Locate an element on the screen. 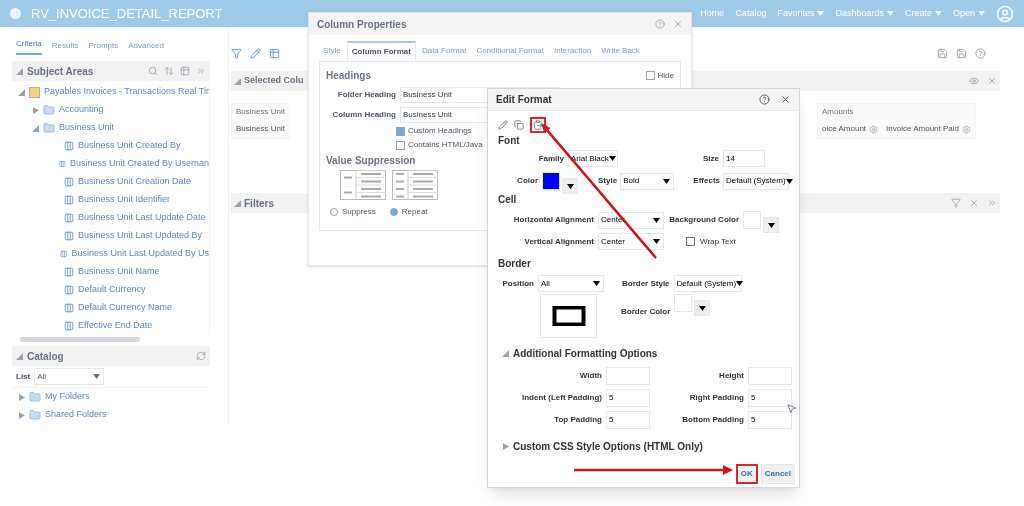 Image resolution: width=1024 pixels, height=506 pixels. panel-title: Catalog is located at coordinates (45, 356).